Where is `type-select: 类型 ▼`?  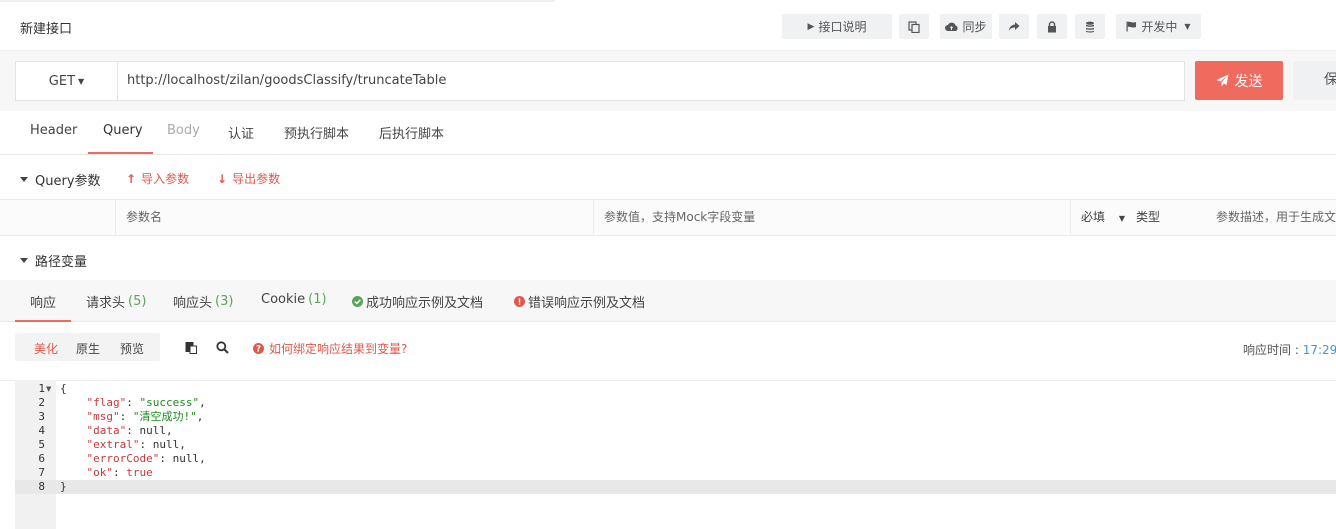
type-select: 类型 ▼ is located at coordinates (1158, 229).